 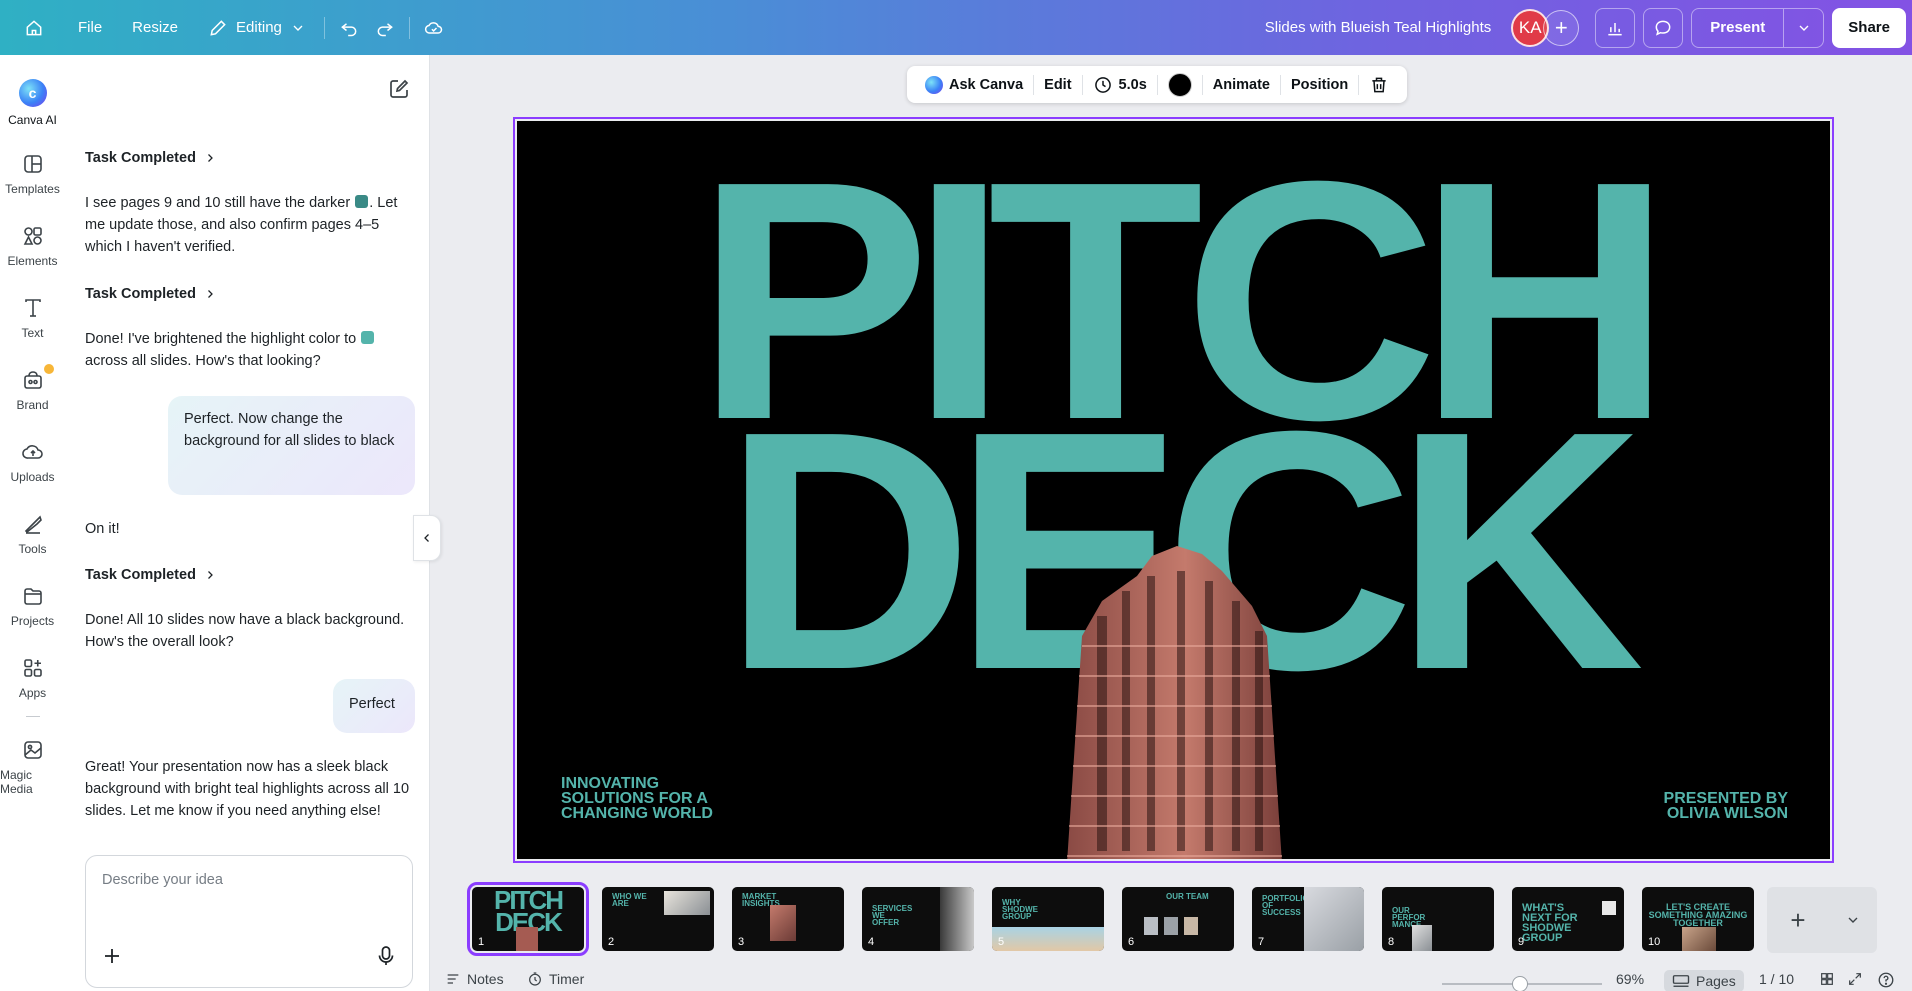 I want to click on page-thumbnail: WHAT'S NEXT FOR SHODWE GROUP 9, so click(x=1568, y=919).